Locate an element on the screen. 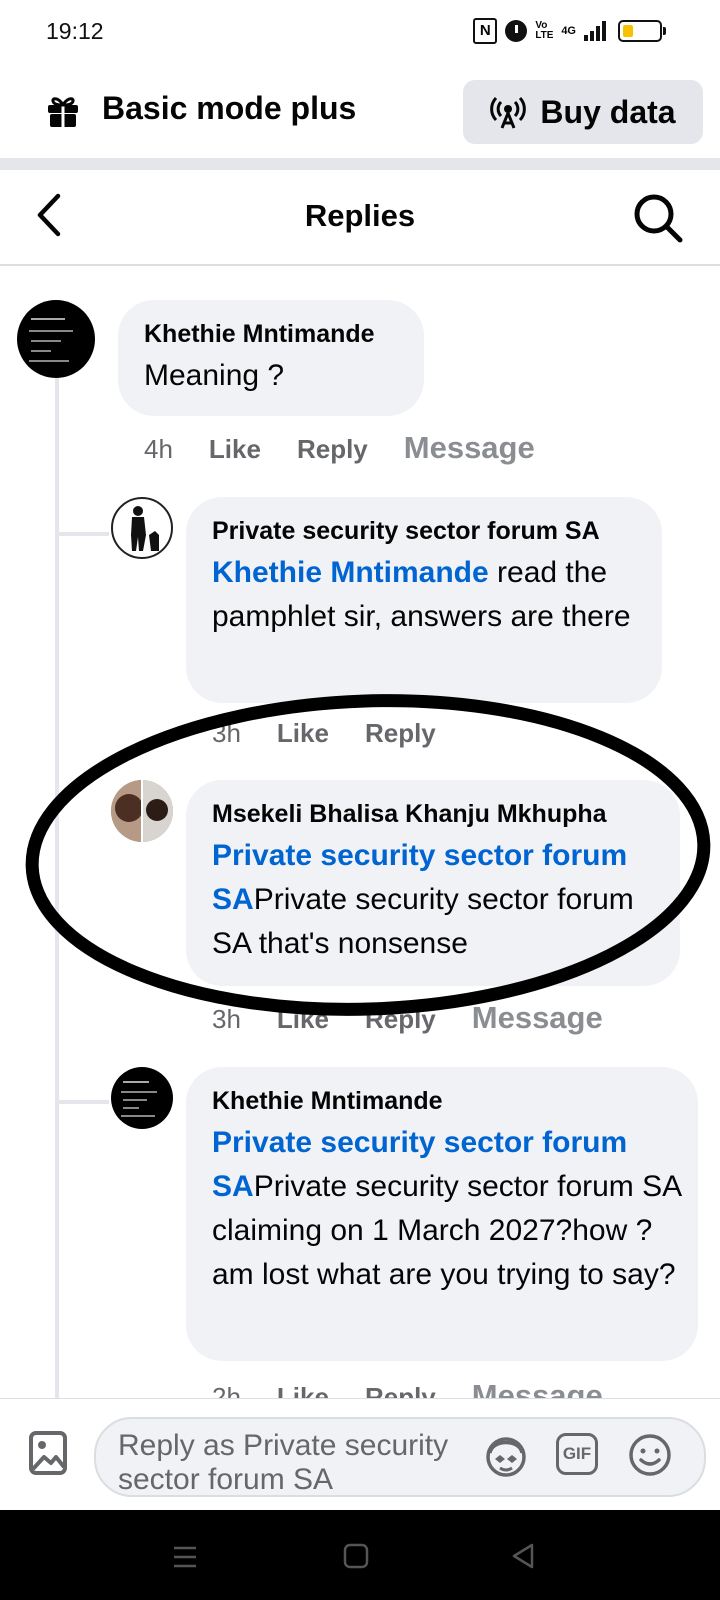 The height and width of the screenshot is (1600, 720). signal-icon is located at coordinates (595, 31).